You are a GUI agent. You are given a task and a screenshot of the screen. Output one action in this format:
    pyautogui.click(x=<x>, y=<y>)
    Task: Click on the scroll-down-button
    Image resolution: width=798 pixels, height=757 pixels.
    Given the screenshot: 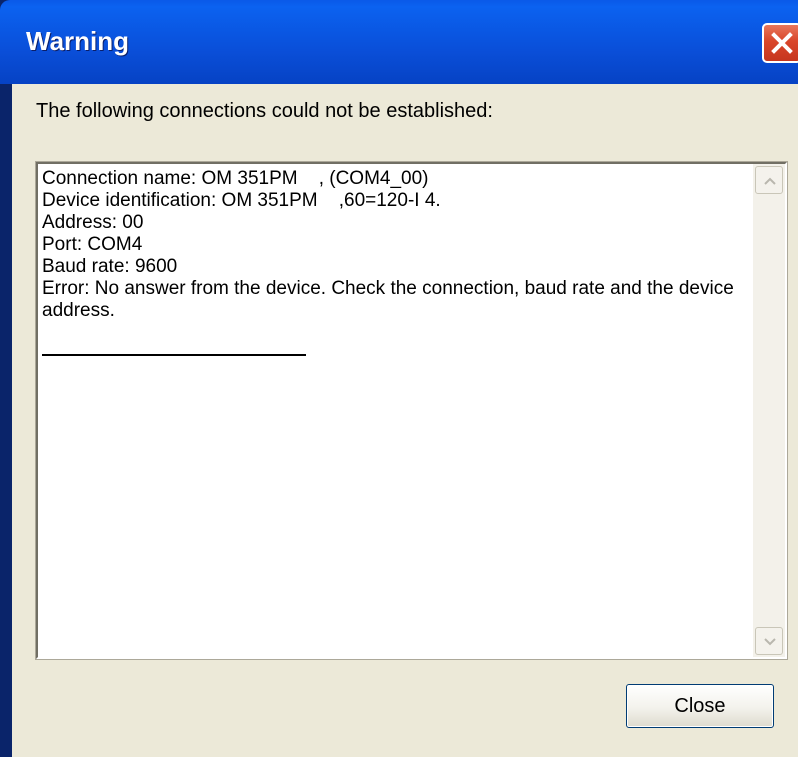 What is the action you would take?
    pyautogui.click(x=769, y=641)
    